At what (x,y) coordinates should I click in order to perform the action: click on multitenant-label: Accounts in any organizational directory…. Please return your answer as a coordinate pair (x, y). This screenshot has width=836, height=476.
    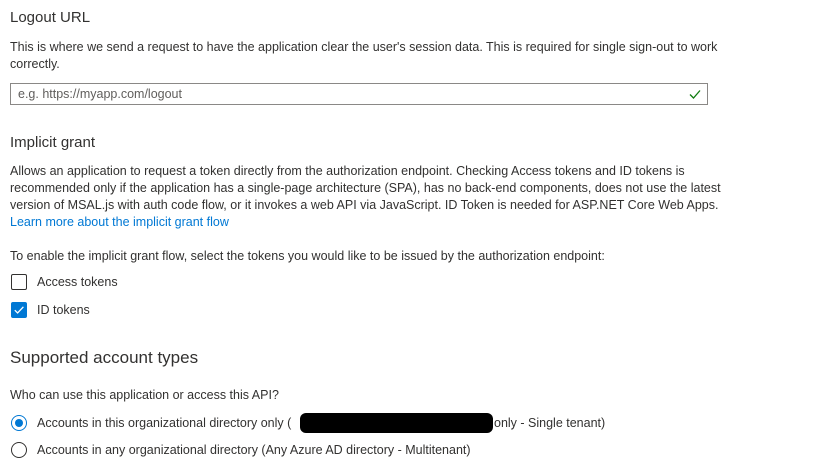
    Looking at the image, I should click on (254, 450).